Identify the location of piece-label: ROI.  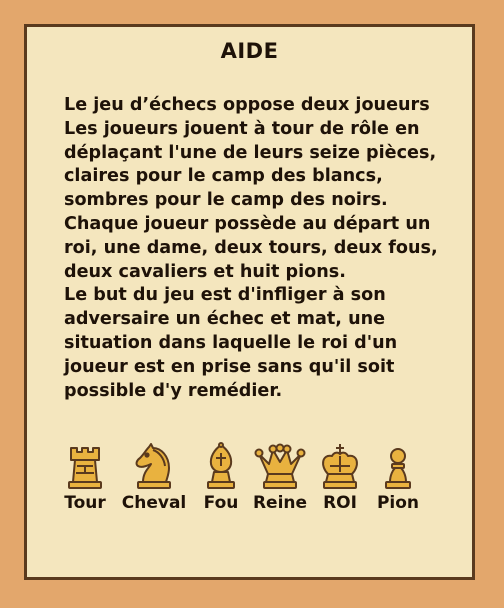
(340, 503).